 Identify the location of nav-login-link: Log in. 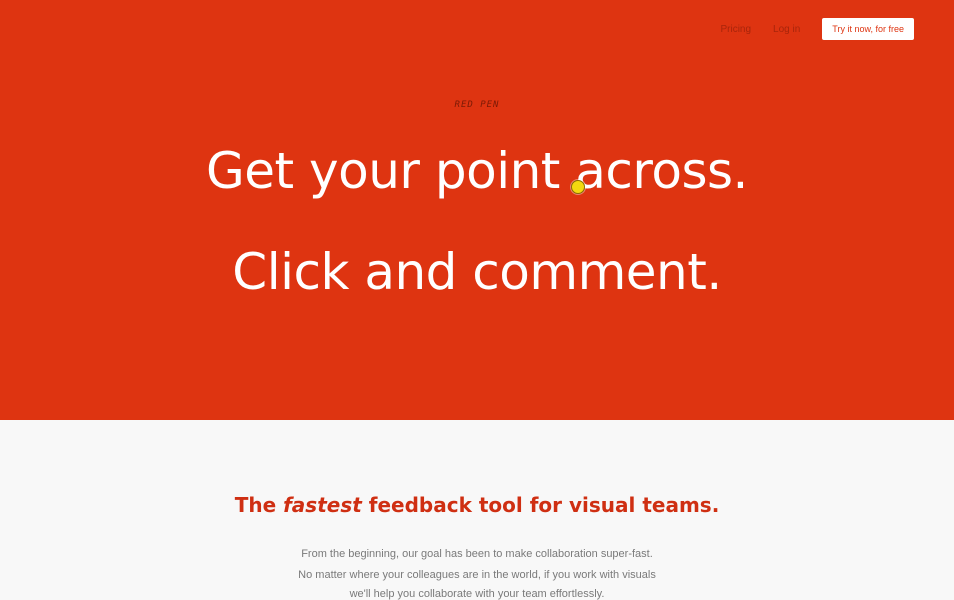
(786, 29).